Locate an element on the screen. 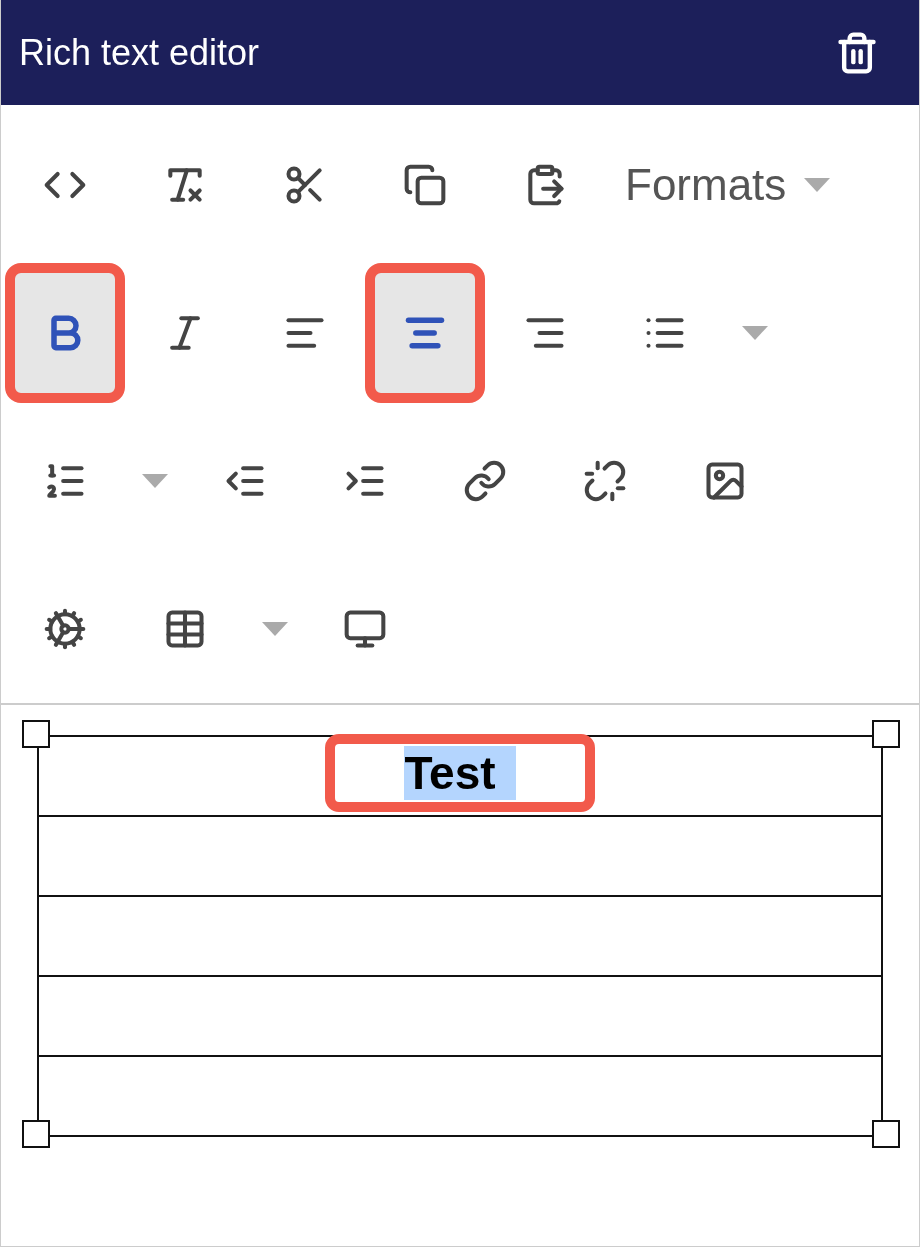  gear-icon is located at coordinates (65, 629).